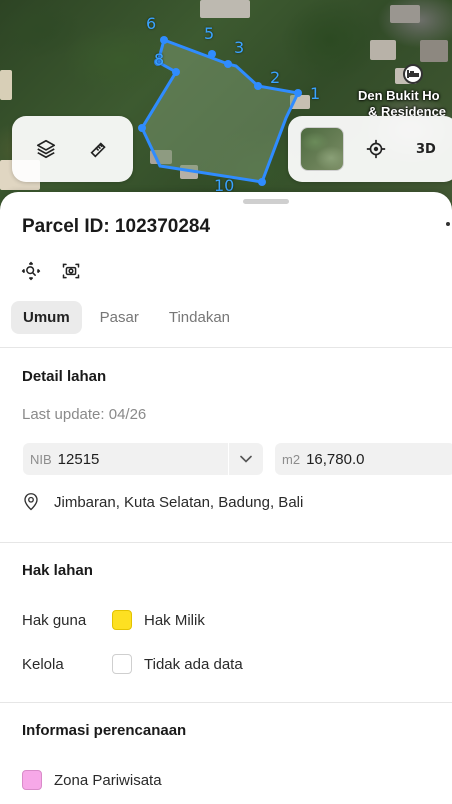 Image resolution: width=452 pixels, height=804 pixels. What do you see at coordinates (159, 59) in the screenshot?
I see `vertex-label: 8` at bounding box center [159, 59].